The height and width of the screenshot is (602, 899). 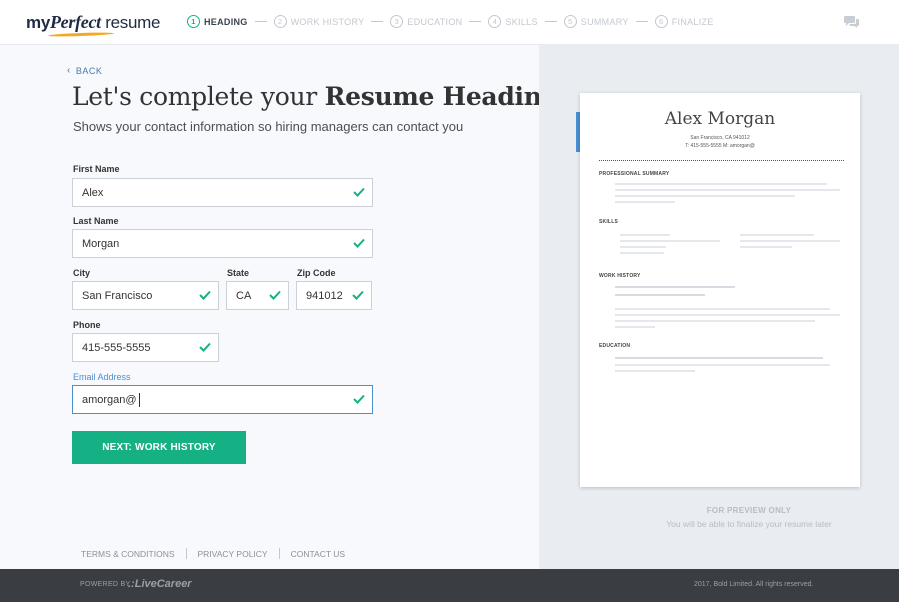 What do you see at coordinates (159, 447) in the screenshot?
I see `next-work-history-button: NEXT: WORK HISTORY` at bounding box center [159, 447].